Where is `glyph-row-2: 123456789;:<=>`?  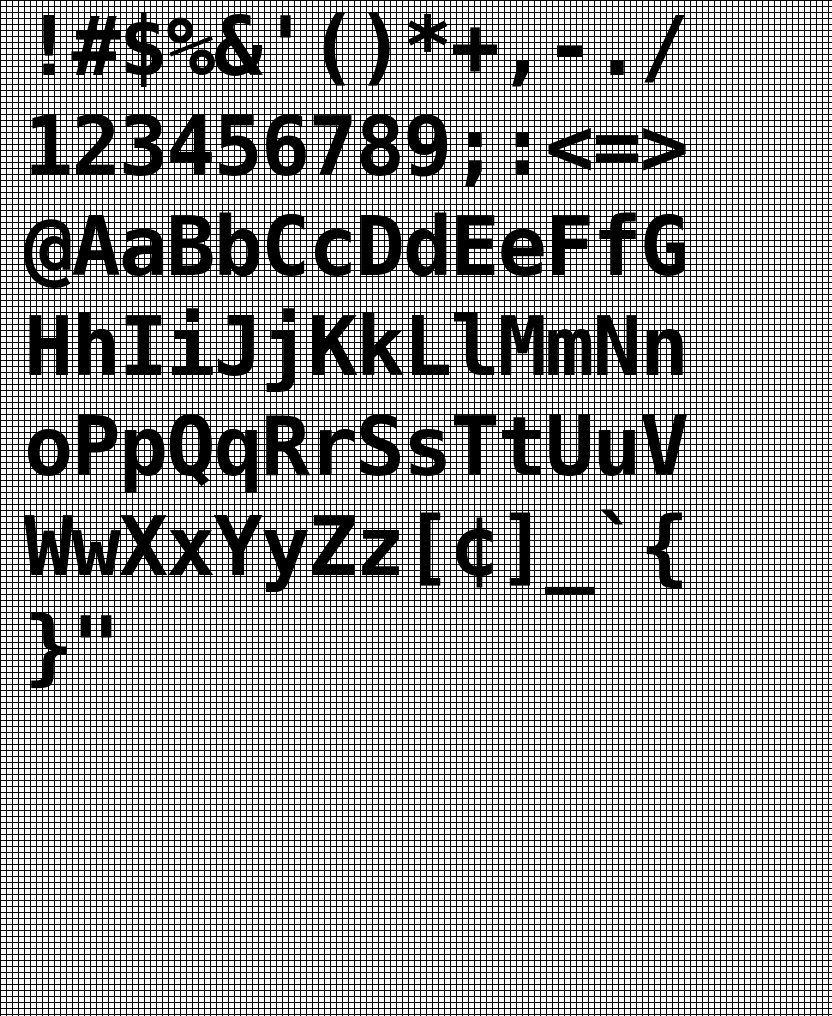
glyph-row-2: 123456789;:<=> is located at coordinates (356, 148).